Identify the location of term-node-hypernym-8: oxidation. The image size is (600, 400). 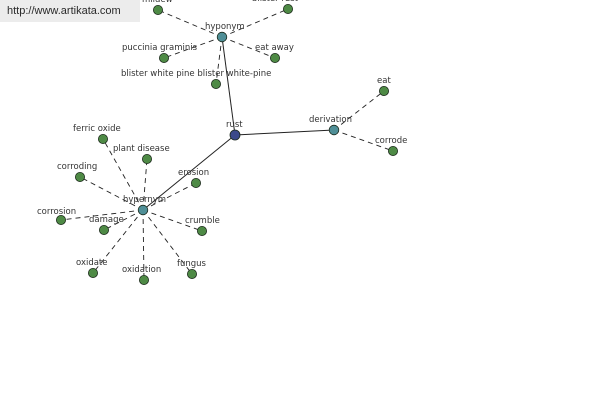
(141, 275).